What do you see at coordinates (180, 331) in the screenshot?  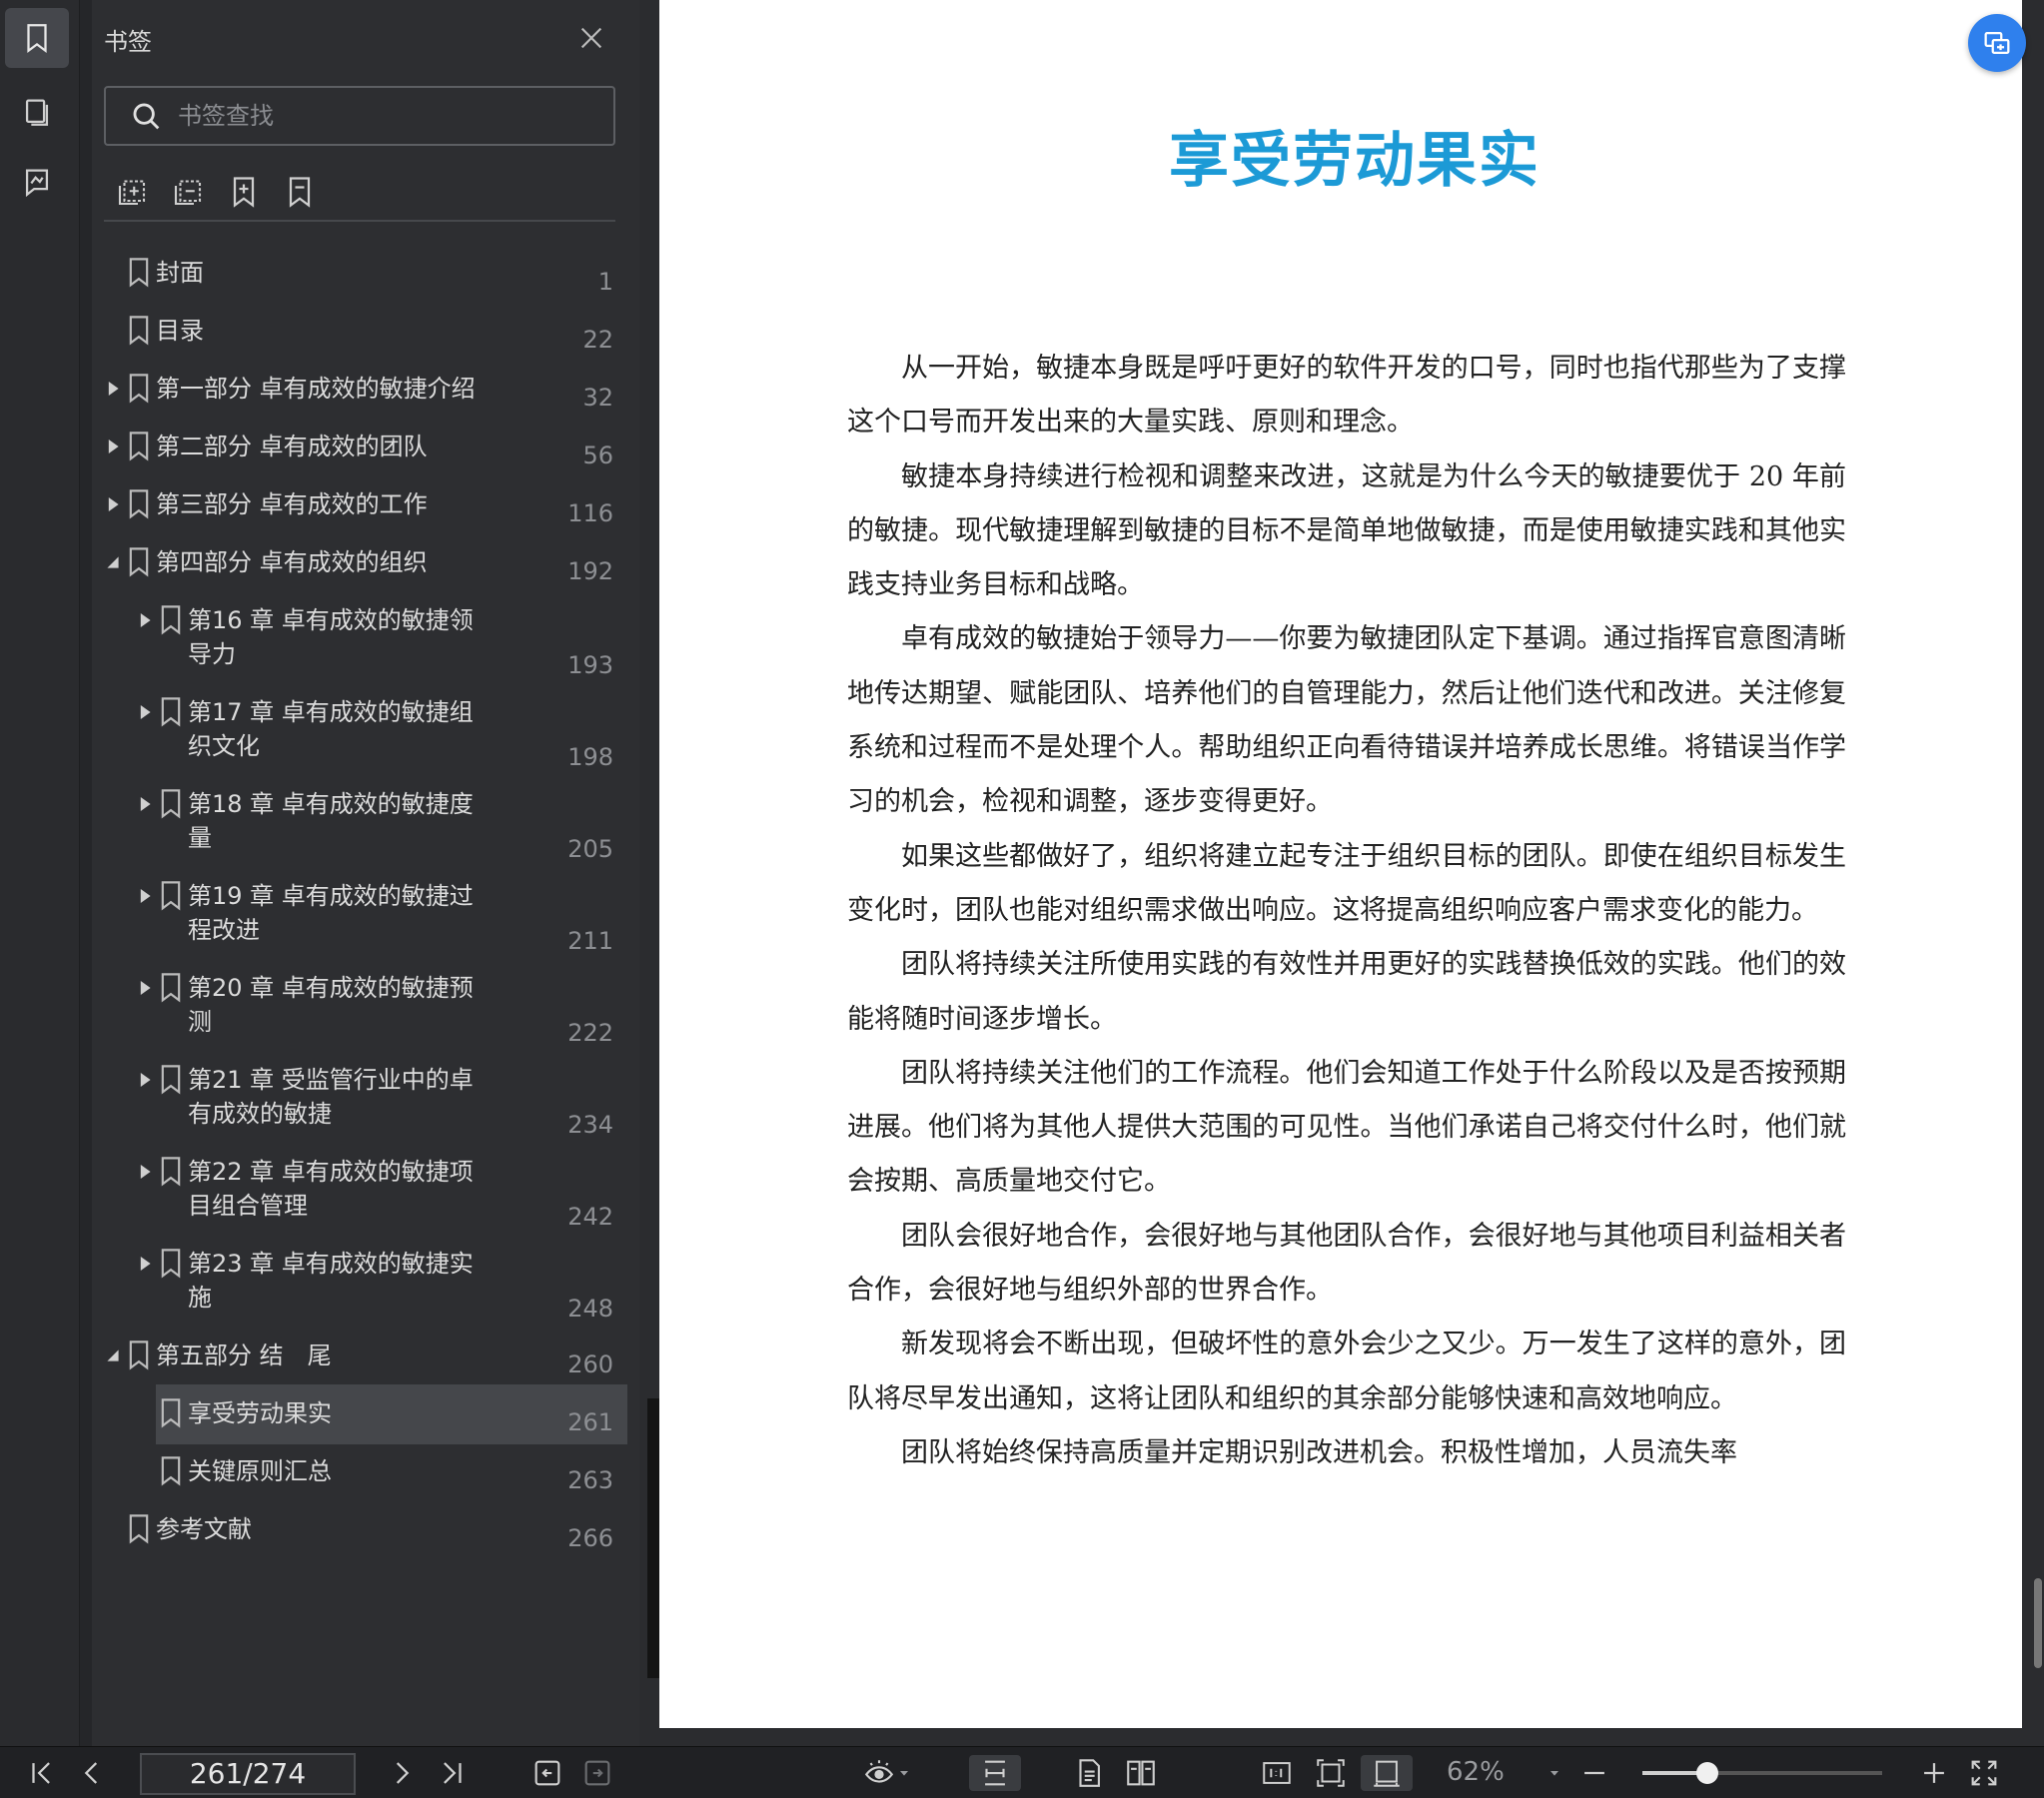 I see `bookmark-label-line: 目录` at bounding box center [180, 331].